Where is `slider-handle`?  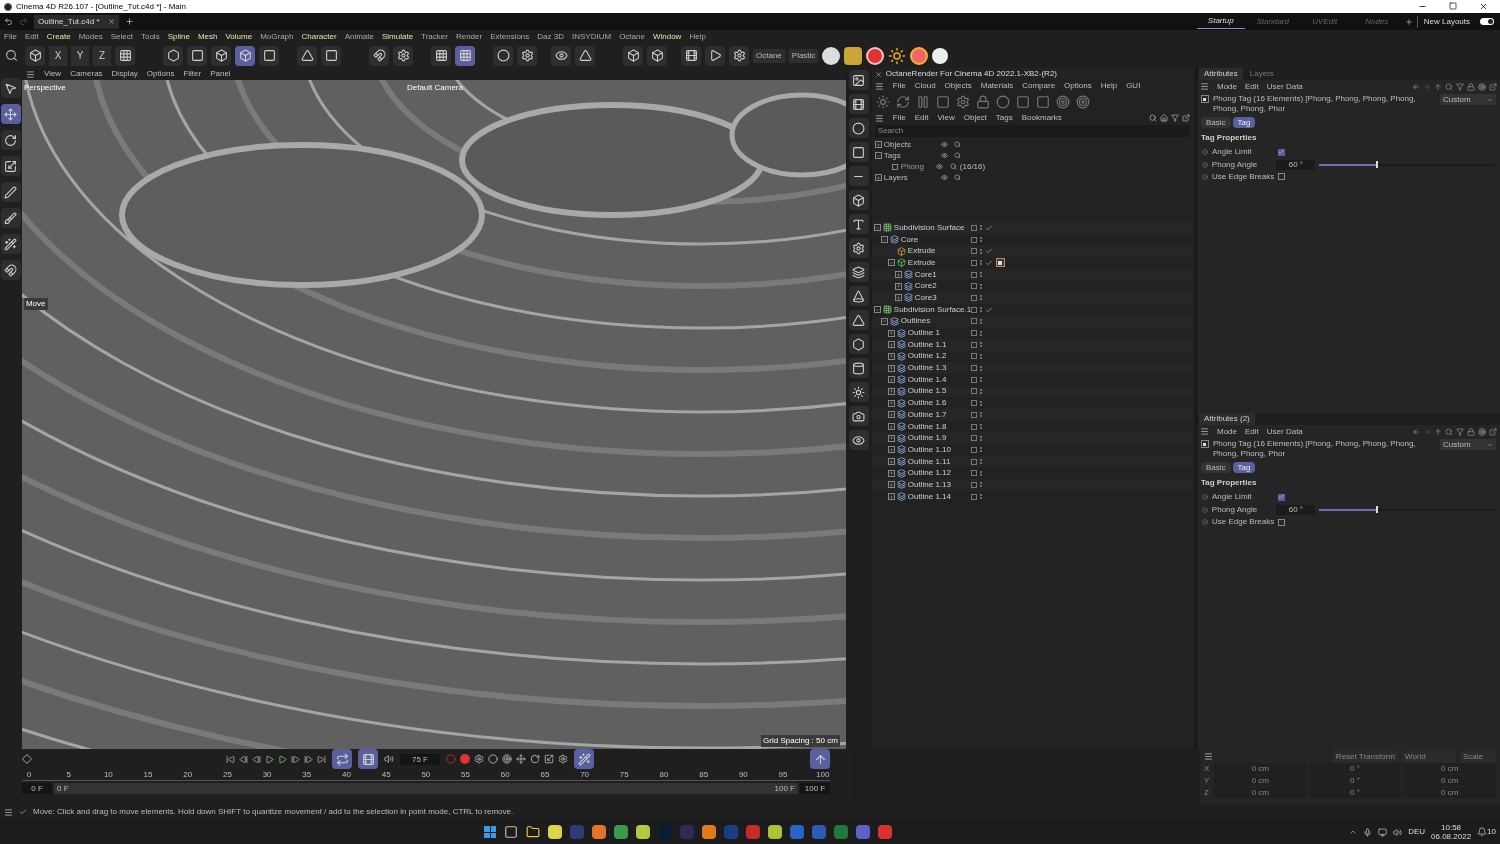
slider-handle is located at coordinates (1376, 165).